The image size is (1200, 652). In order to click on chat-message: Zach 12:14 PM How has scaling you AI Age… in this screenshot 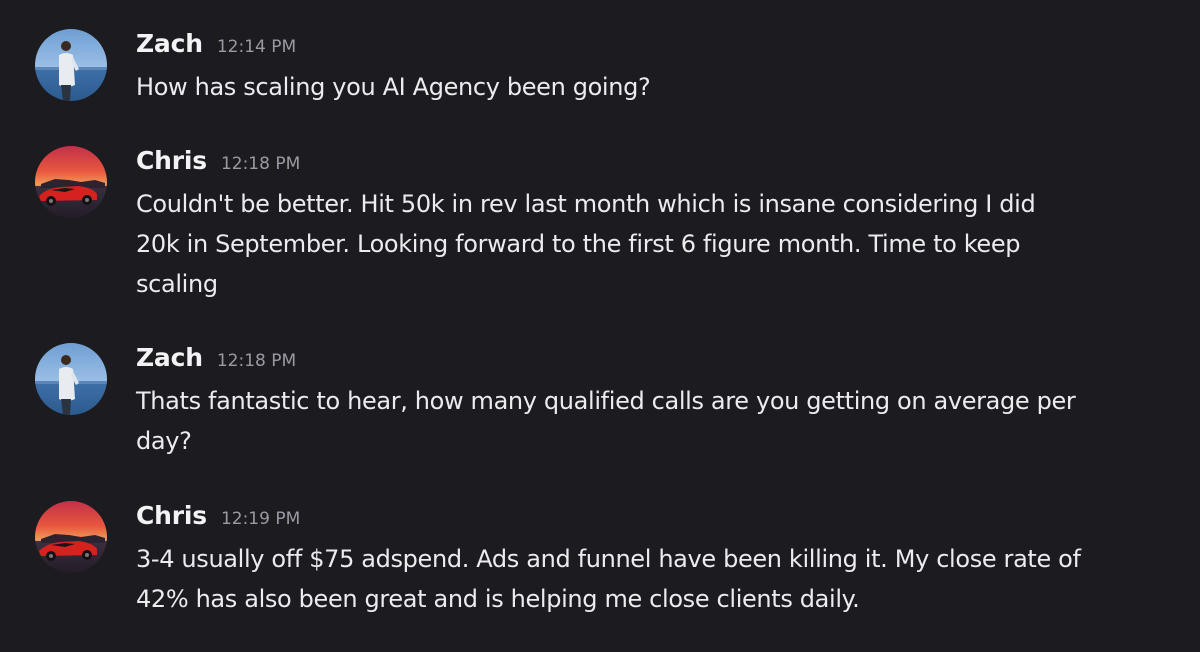, I will do `click(600, 69)`.